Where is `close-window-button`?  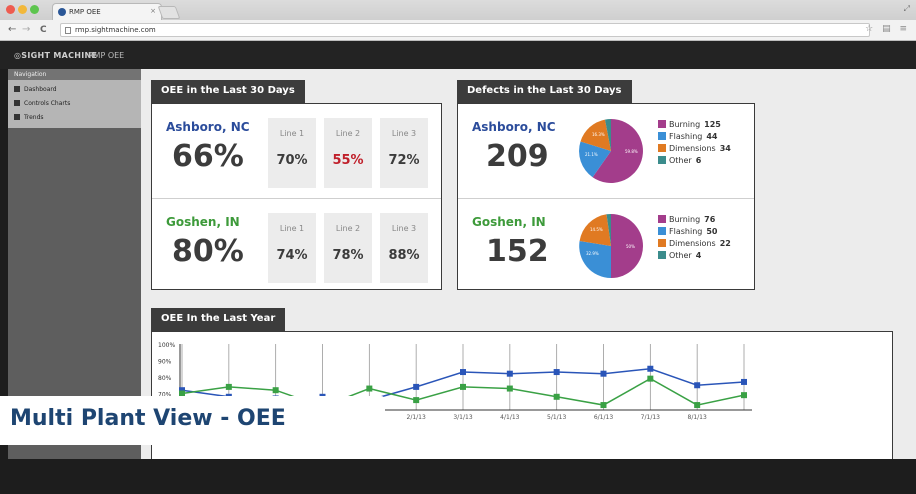 close-window-button is located at coordinates (10, 9).